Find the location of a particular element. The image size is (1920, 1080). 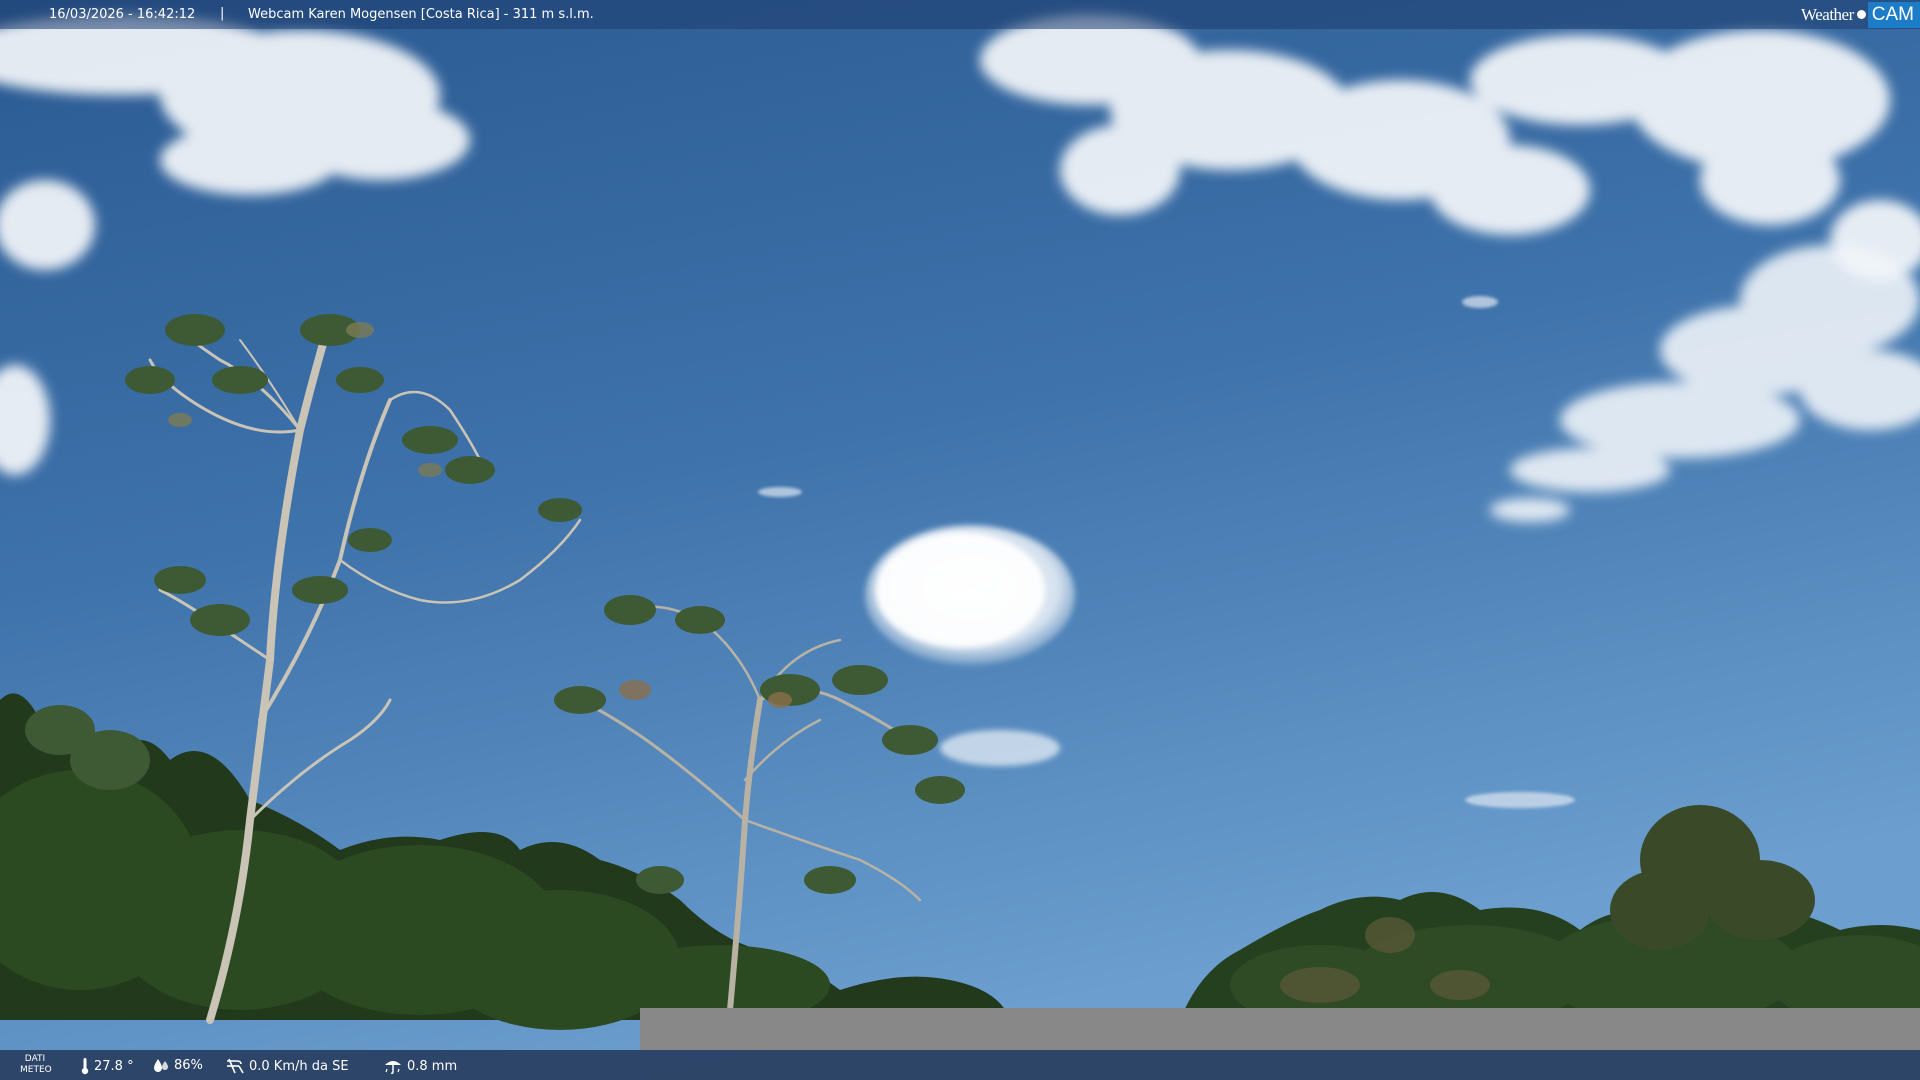

humidity-icon is located at coordinates (161, 1065).